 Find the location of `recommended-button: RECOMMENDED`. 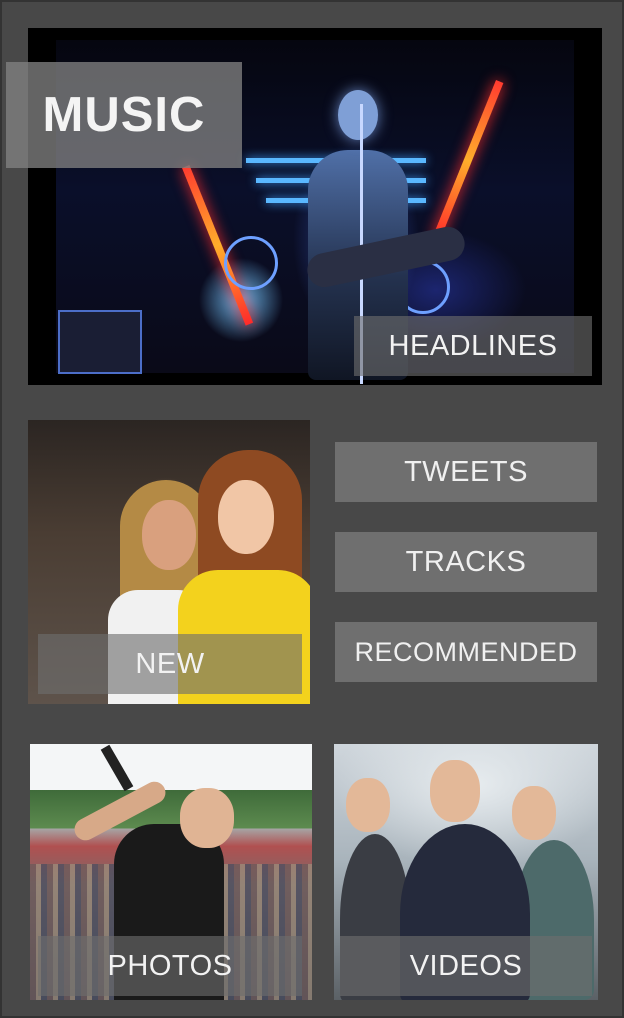

recommended-button: RECOMMENDED is located at coordinates (466, 652).